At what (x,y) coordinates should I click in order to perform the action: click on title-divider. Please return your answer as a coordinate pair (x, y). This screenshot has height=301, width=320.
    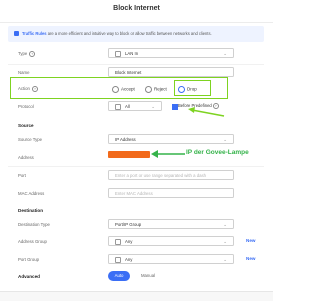
    Looking at the image, I should click on (136, 22).